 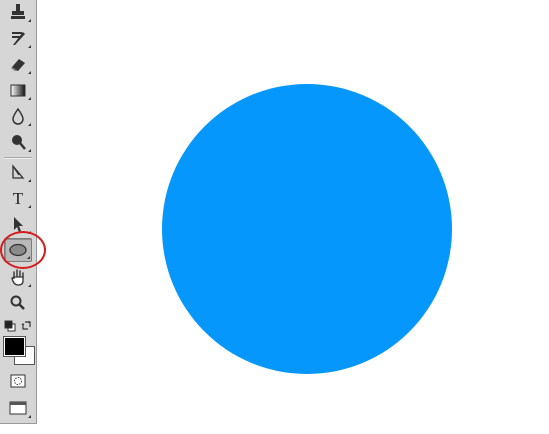 I want to click on default-colors-button, so click(x=10, y=325).